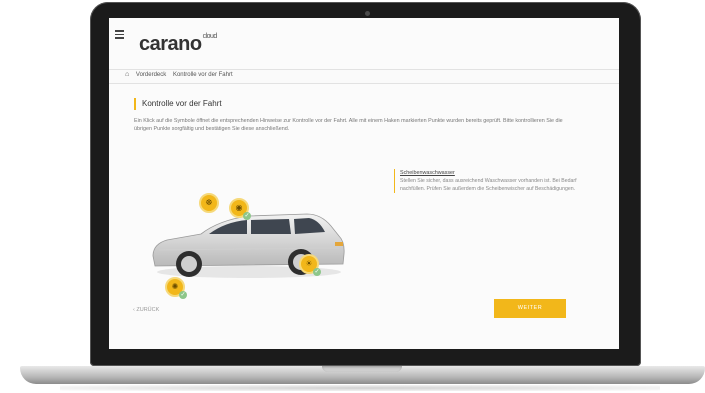 Image resolution: width=705 pixels, height=393 pixels. I want to click on logo: caranocloud, so click(178, 44).